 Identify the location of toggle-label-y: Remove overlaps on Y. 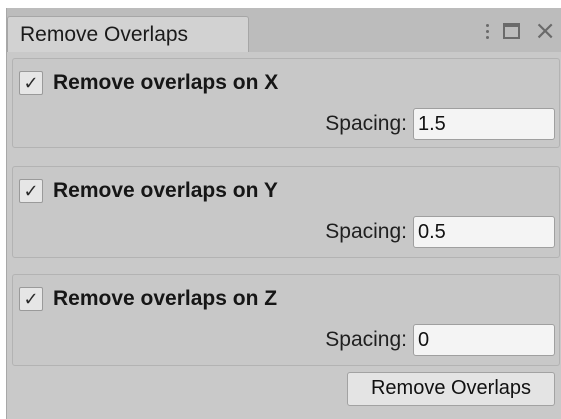
(165, 190).